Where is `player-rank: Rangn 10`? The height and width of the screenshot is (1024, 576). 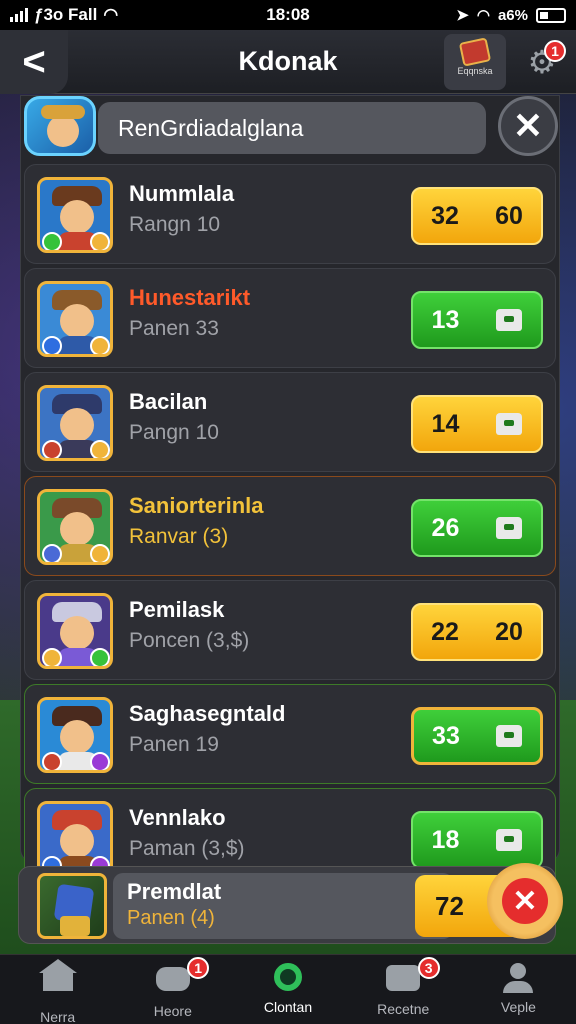
player-rank: Rangn 10 is located at coordinates (175, 224).